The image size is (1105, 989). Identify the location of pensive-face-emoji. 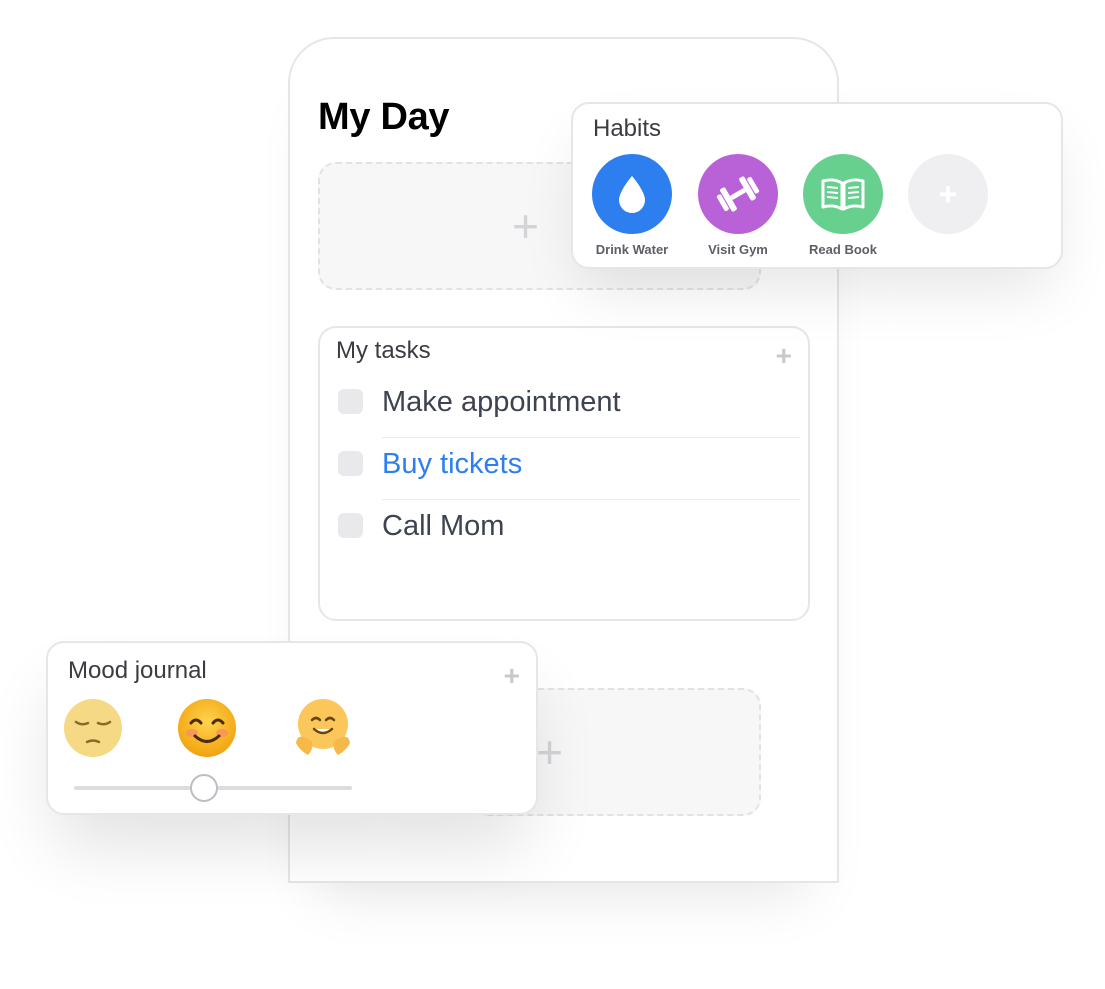
(93, 728).